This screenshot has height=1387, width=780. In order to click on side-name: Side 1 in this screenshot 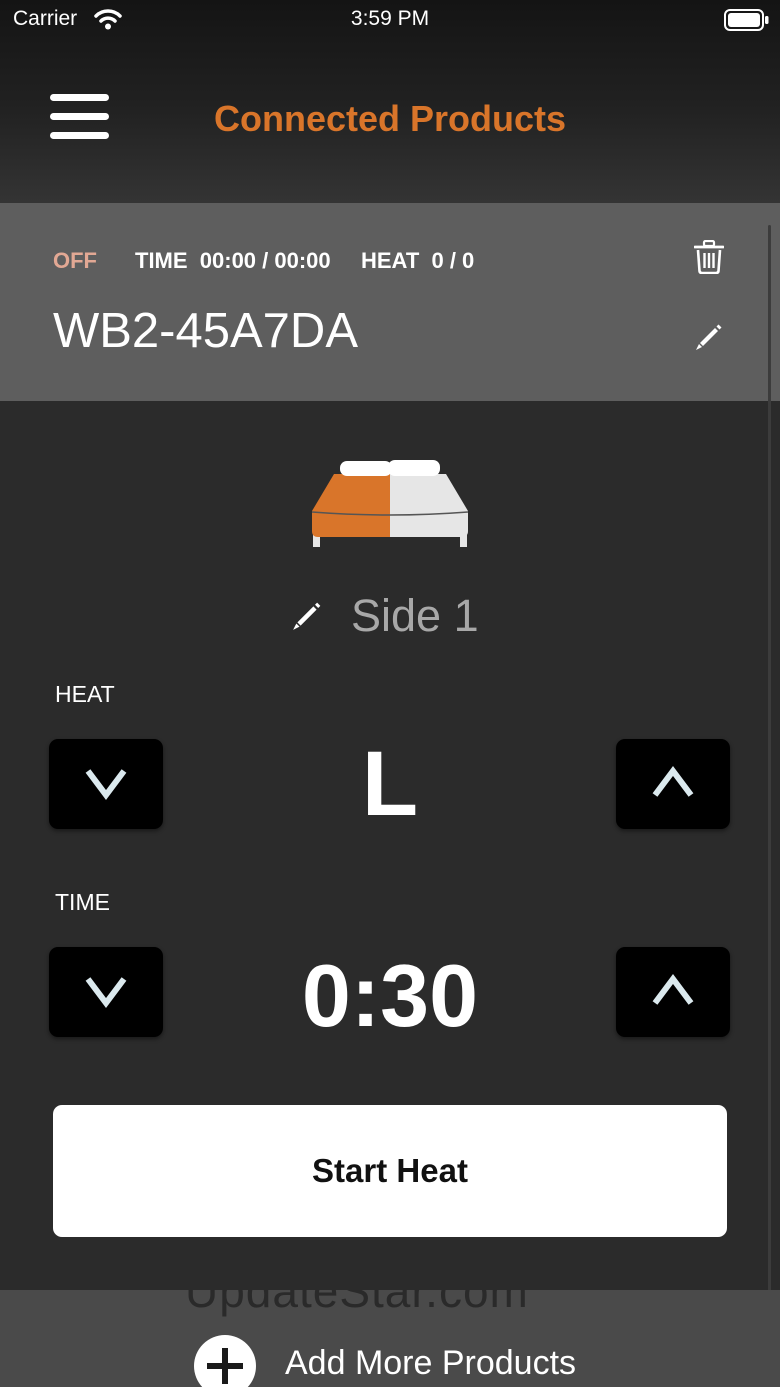, I will do `click(415, 616)`.